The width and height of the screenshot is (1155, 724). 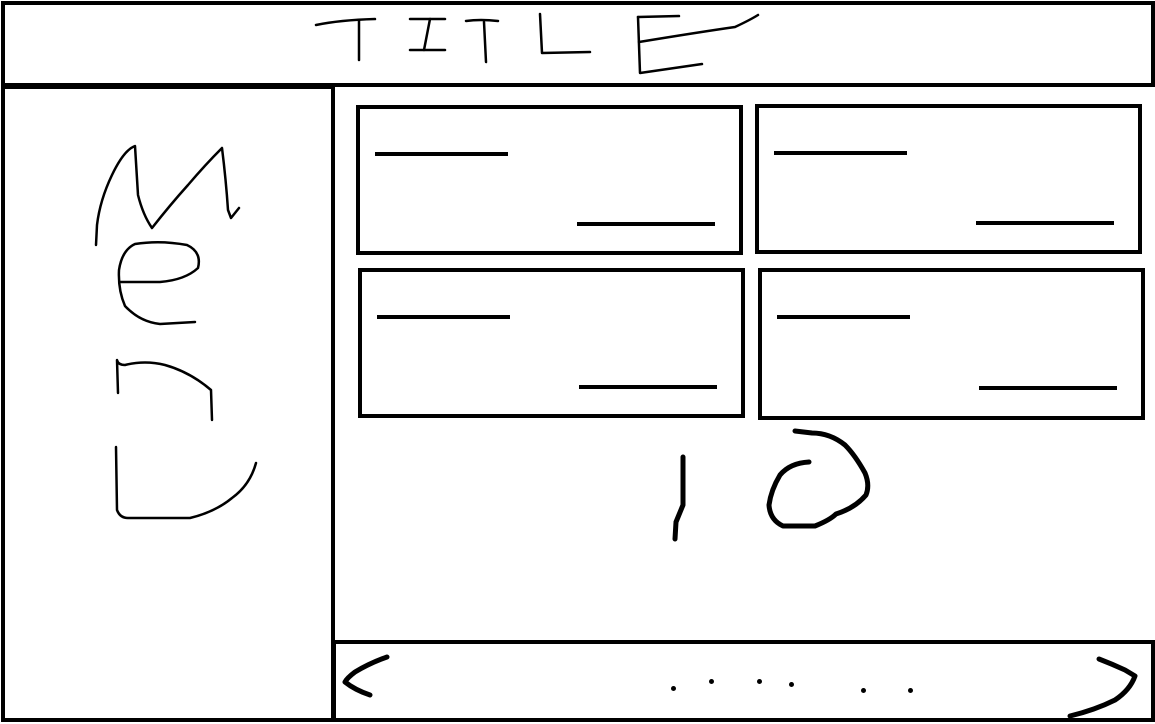 What do you see at coordinates (743, 681) in the screenshot?
I see `pagination-bar` at bounding box center [743, 681].